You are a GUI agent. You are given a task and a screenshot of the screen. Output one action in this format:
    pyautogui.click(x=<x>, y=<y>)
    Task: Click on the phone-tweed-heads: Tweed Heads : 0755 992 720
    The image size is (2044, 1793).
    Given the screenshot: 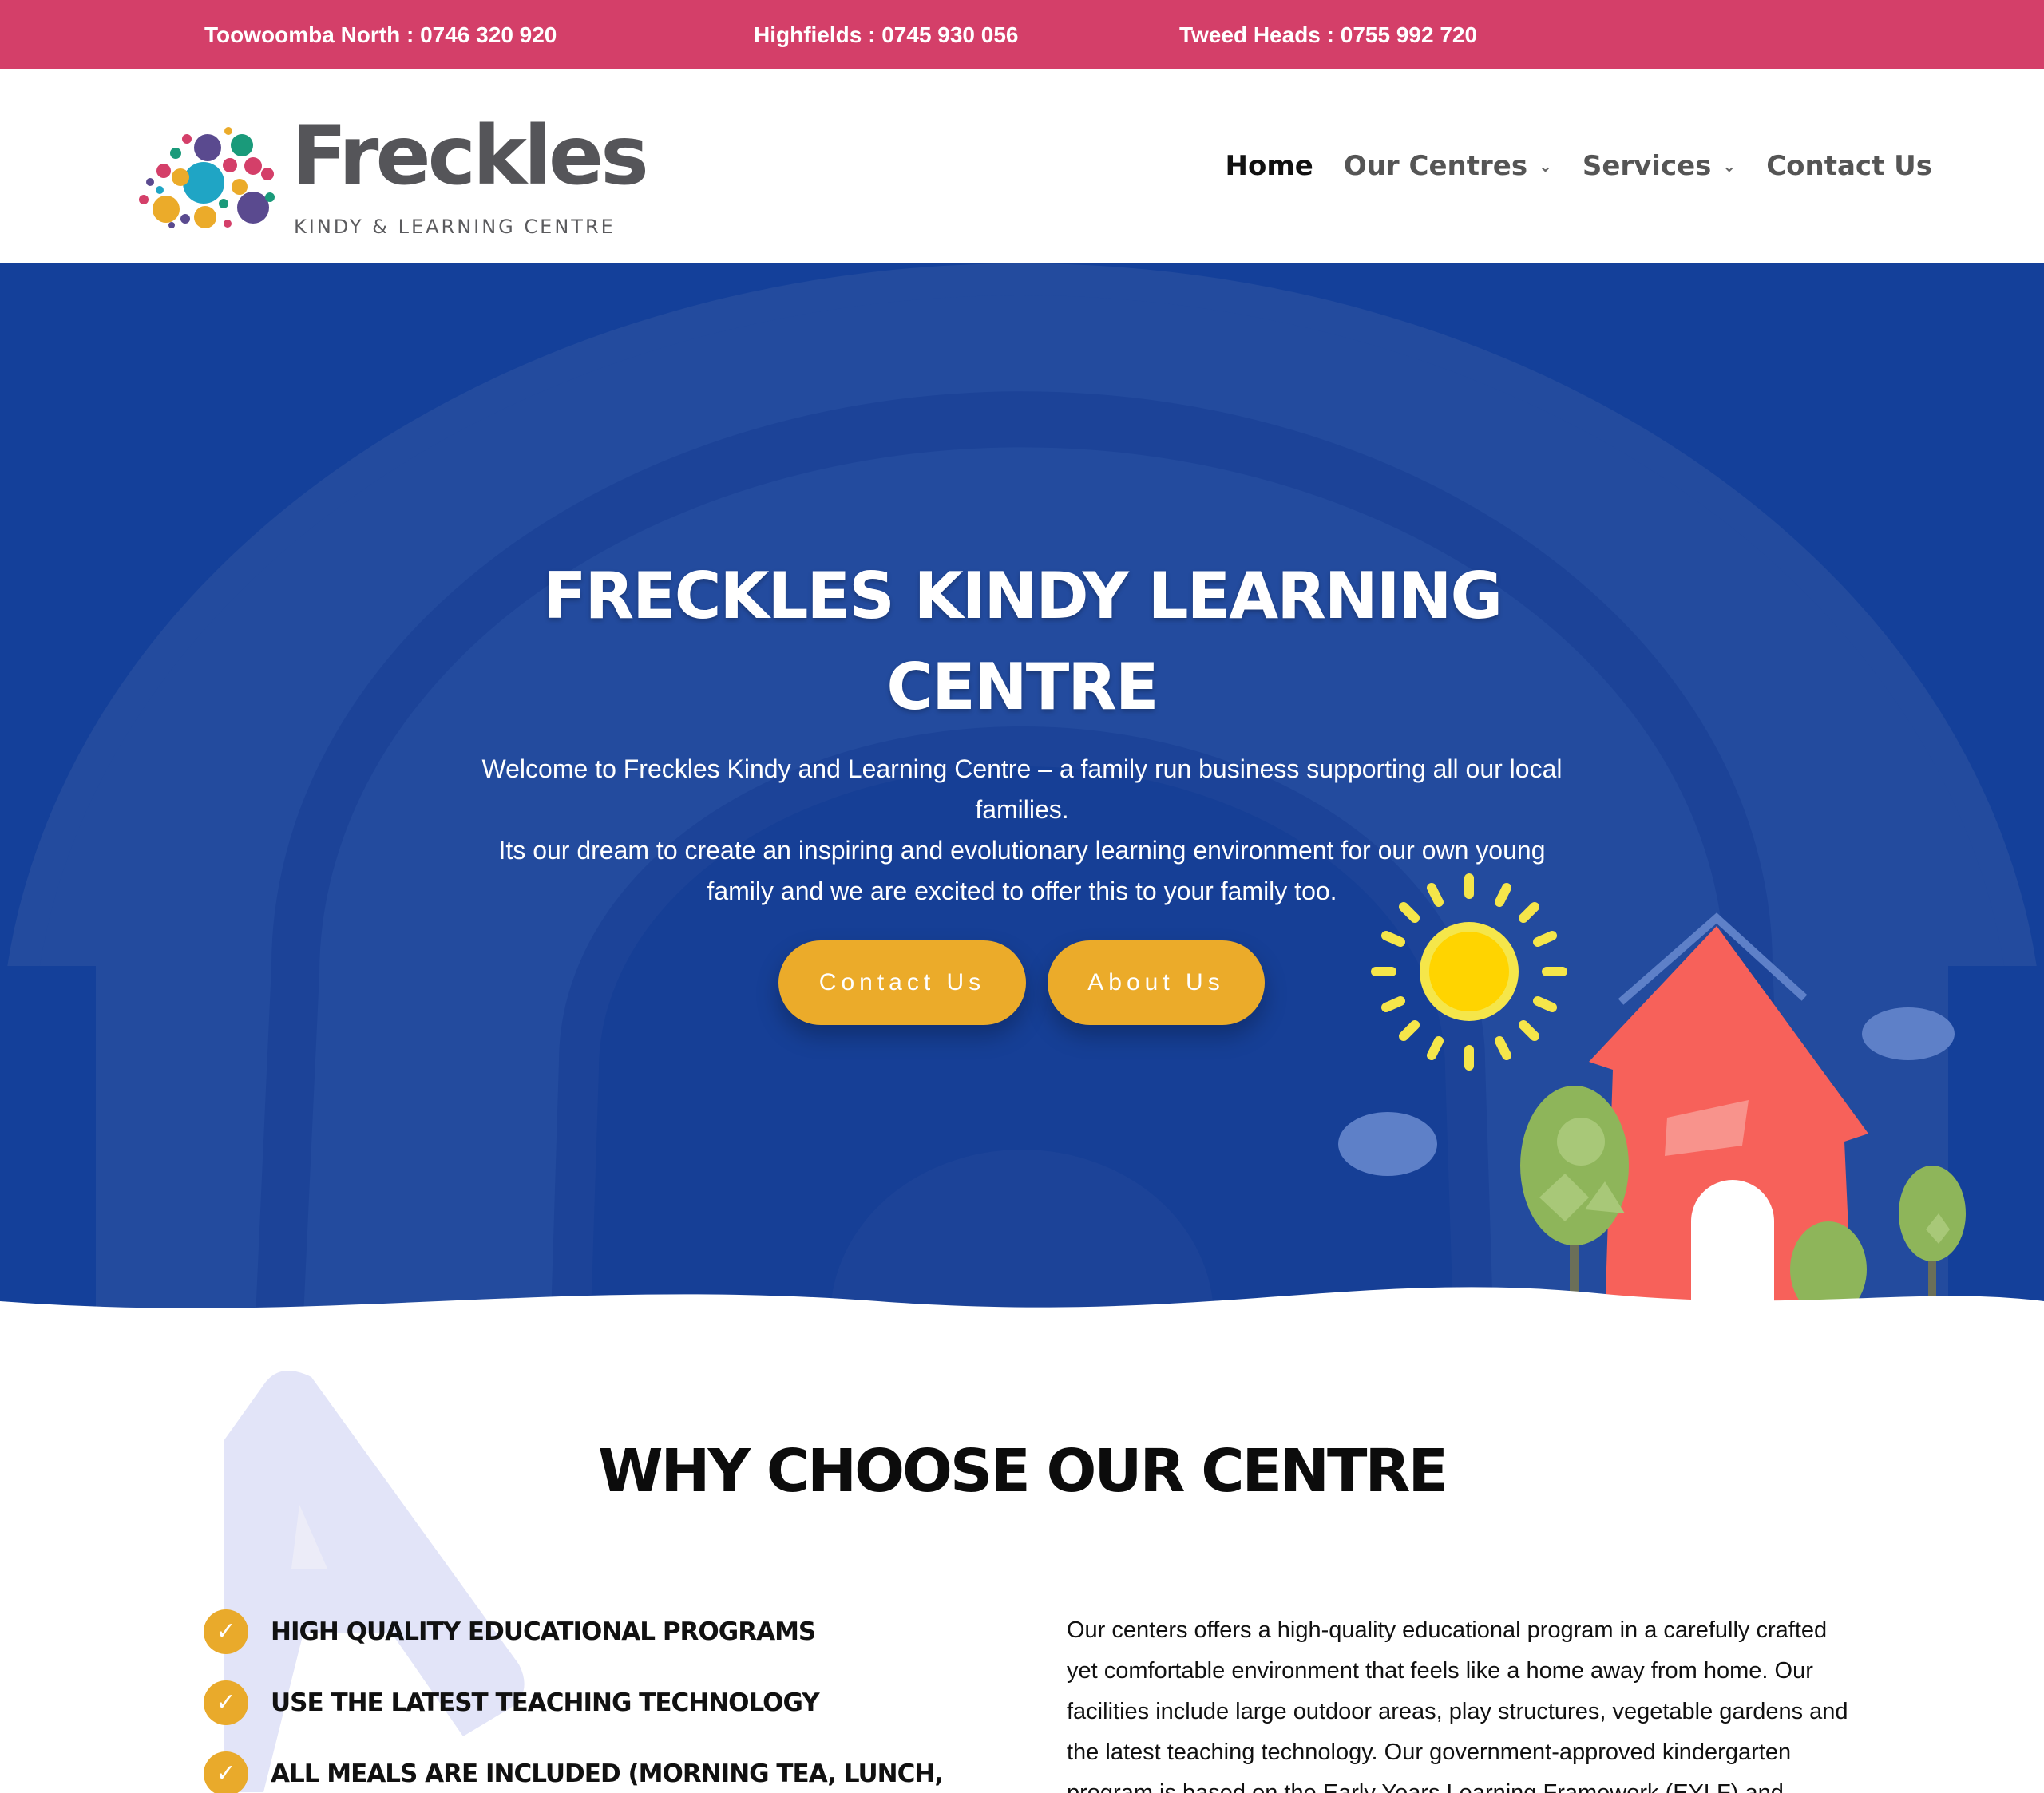 What is the action you would take?
    pyautogui.click(x=1328, y=34)
    